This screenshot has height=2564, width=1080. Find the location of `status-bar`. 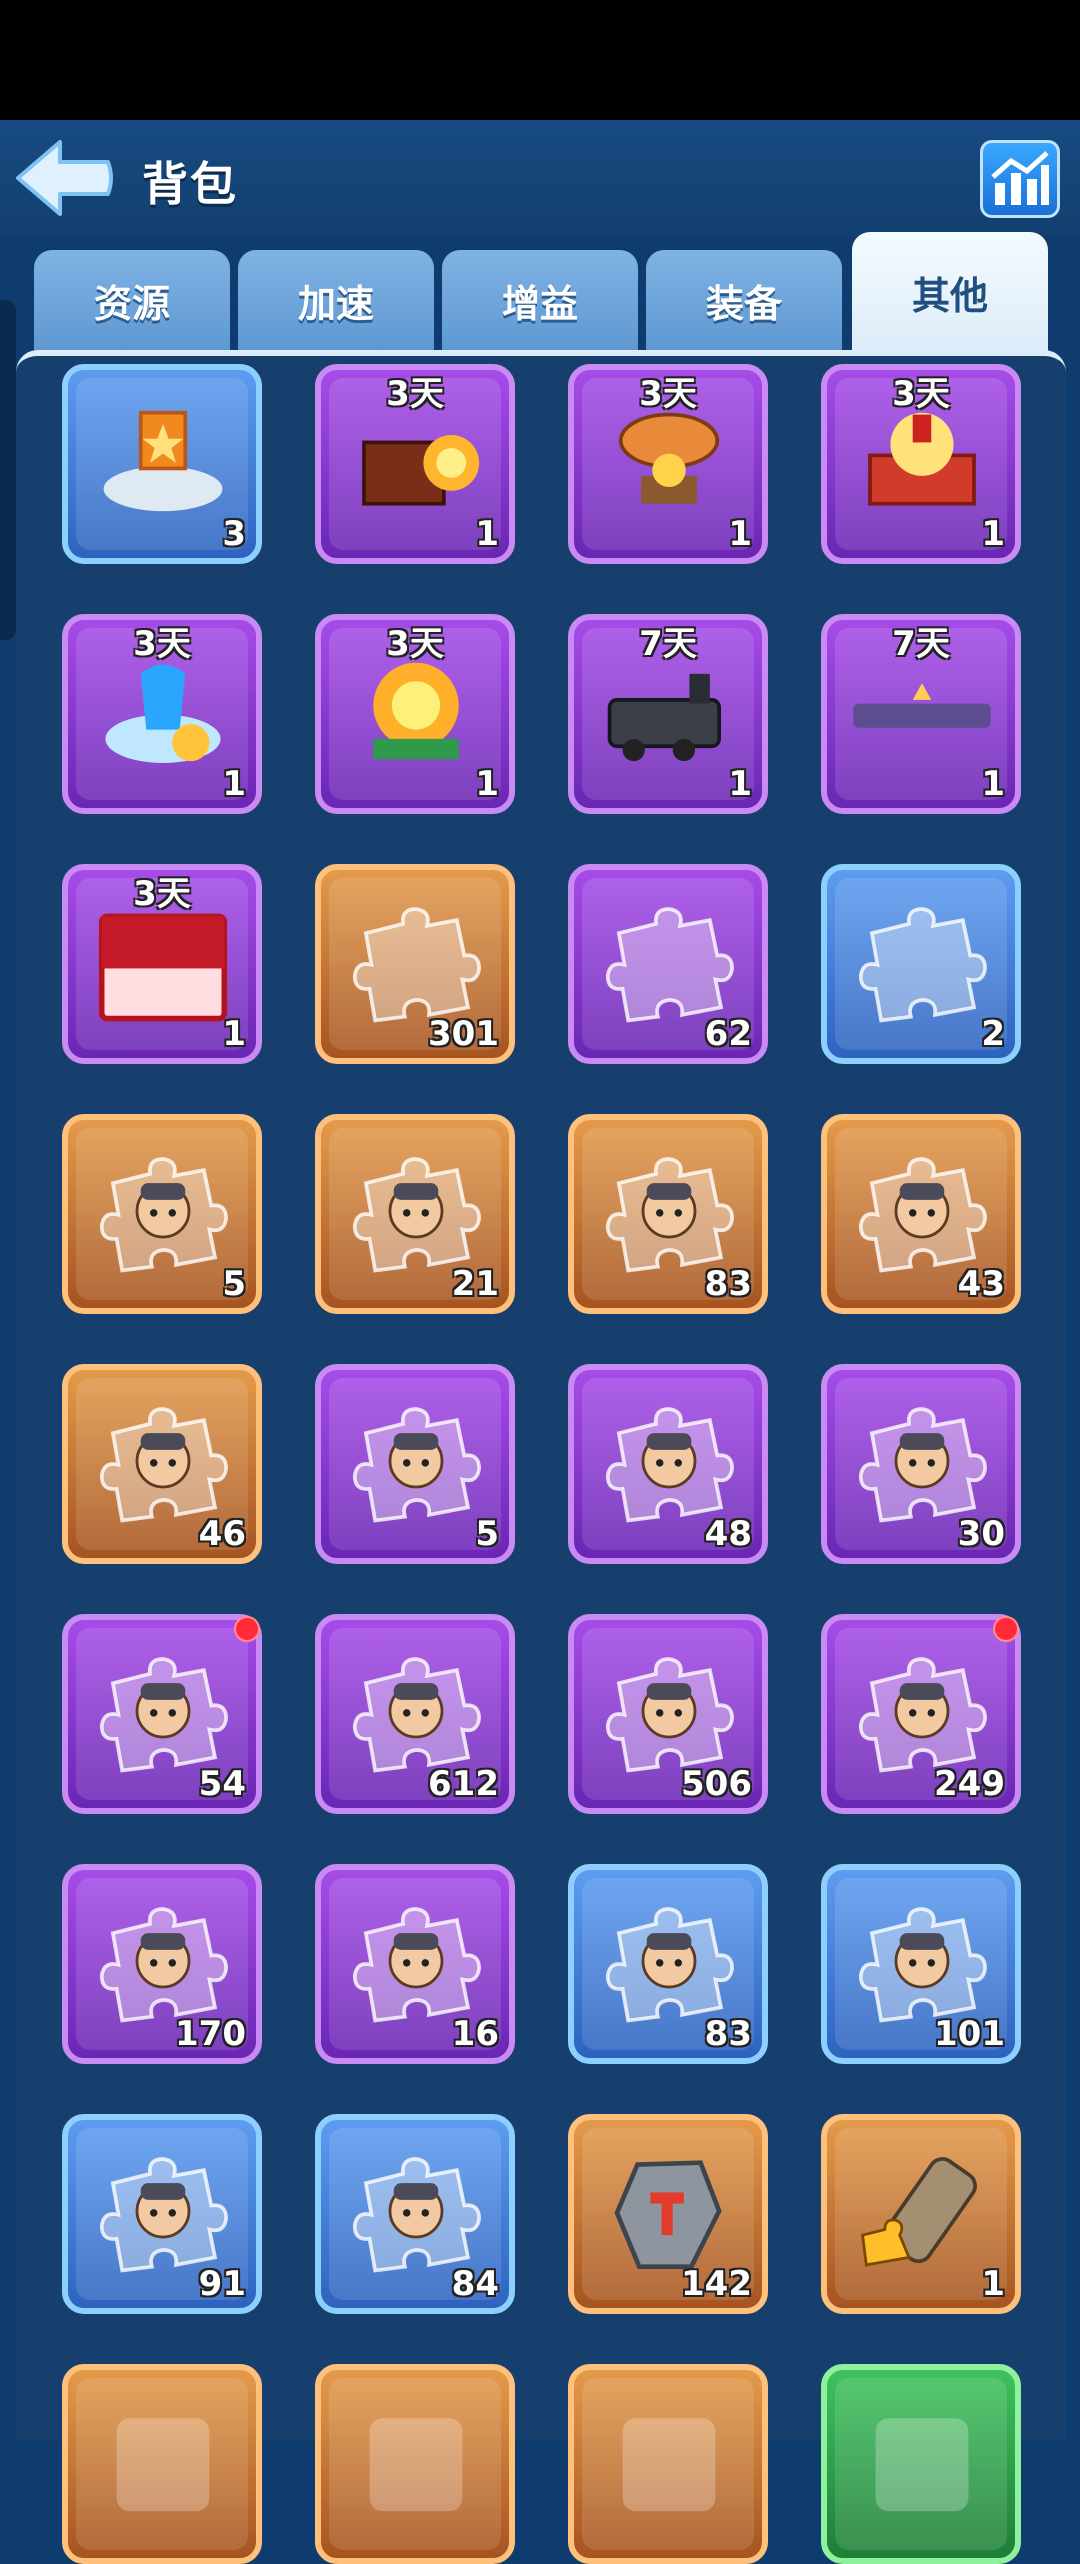

status-bar is located at coordinates (540, 60).